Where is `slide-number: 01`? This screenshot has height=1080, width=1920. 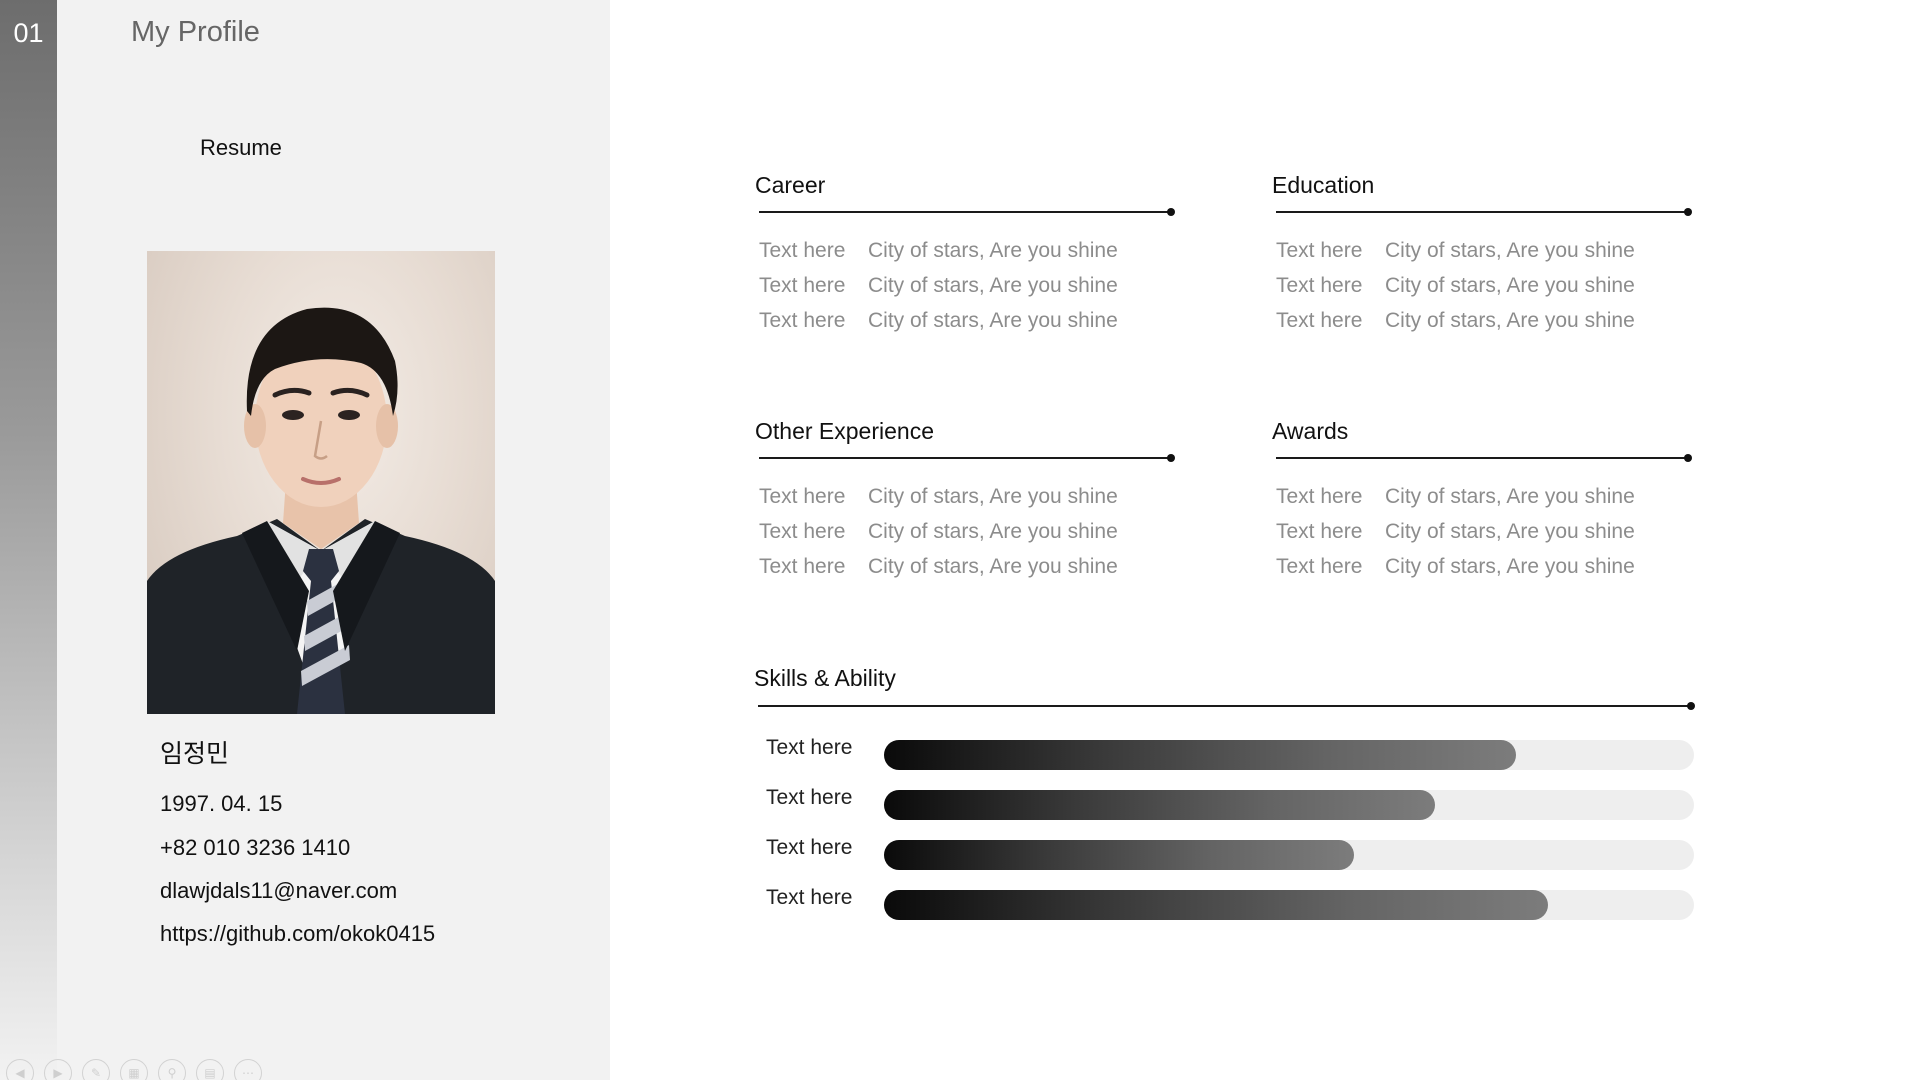 slide-number: 01 is located at coordinates (28, 33).